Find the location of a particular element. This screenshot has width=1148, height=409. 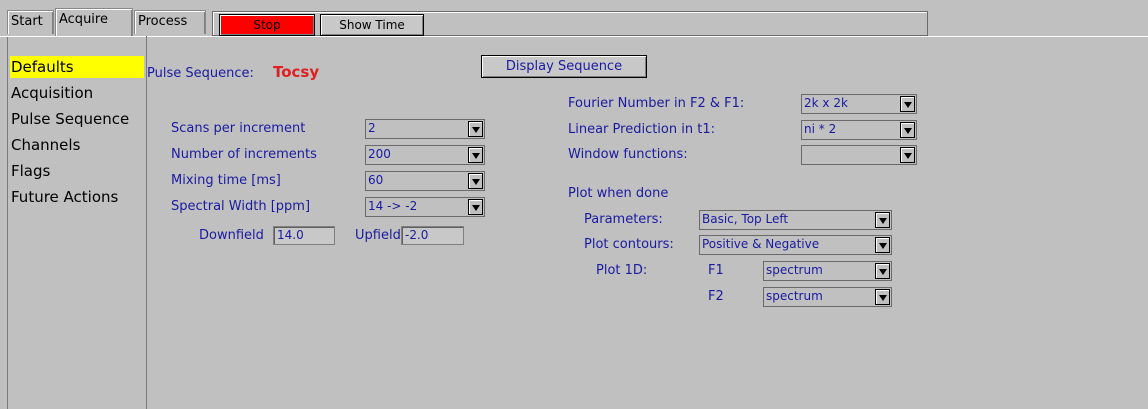

f1-value: spectrum is located at coordinates (794, 270).